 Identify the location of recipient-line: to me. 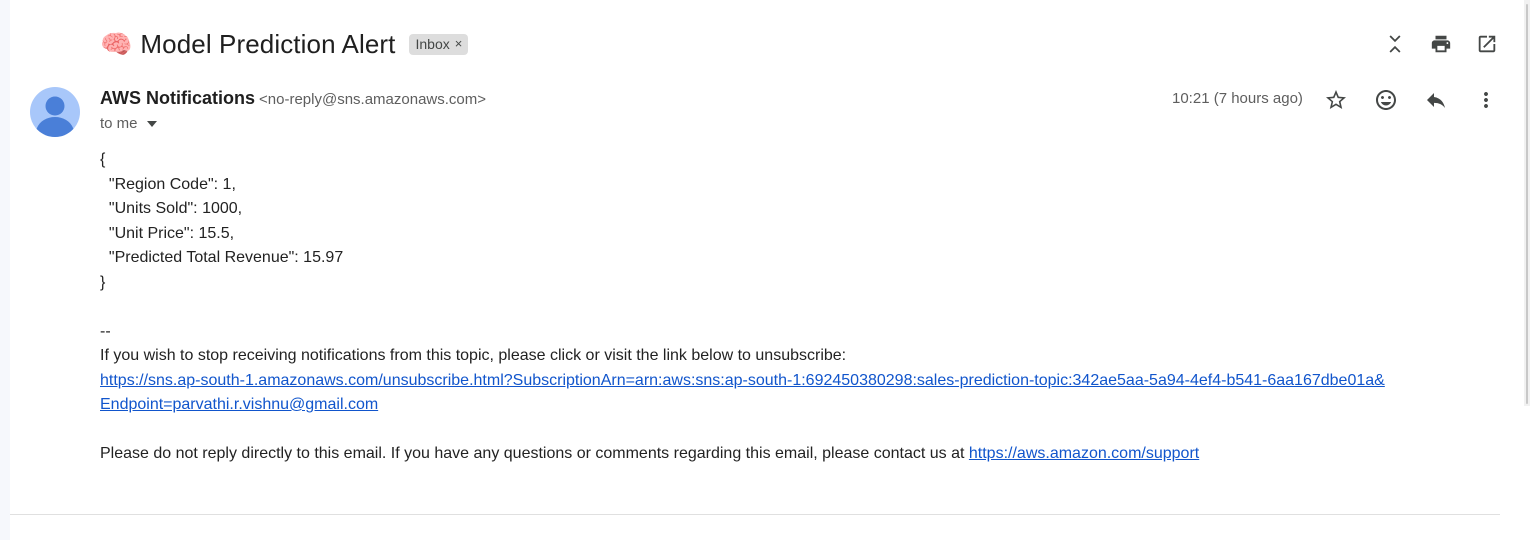
(128, 123).